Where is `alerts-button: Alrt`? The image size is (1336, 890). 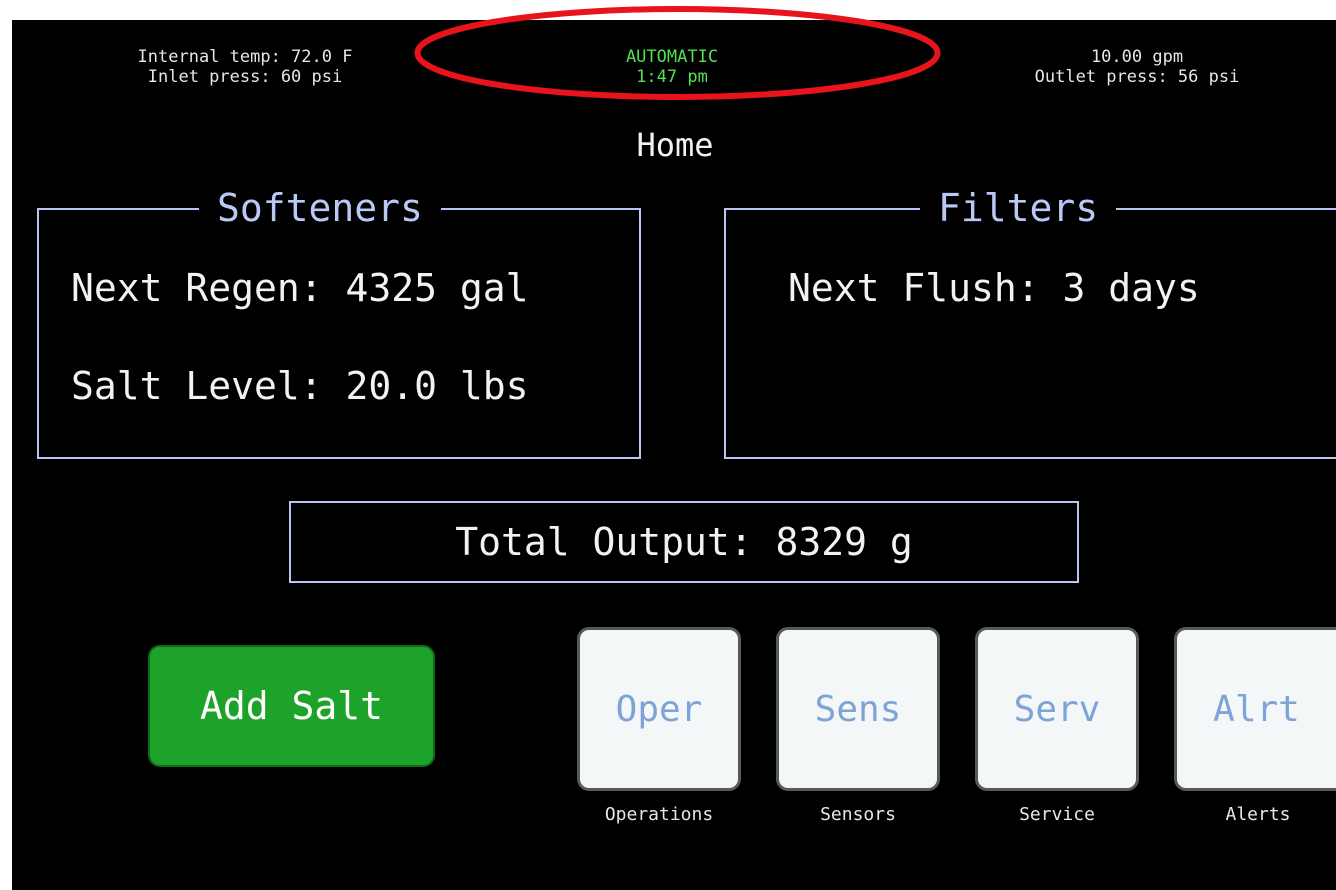
alerts-button: Alrt is located at coordinates (1255, 709).